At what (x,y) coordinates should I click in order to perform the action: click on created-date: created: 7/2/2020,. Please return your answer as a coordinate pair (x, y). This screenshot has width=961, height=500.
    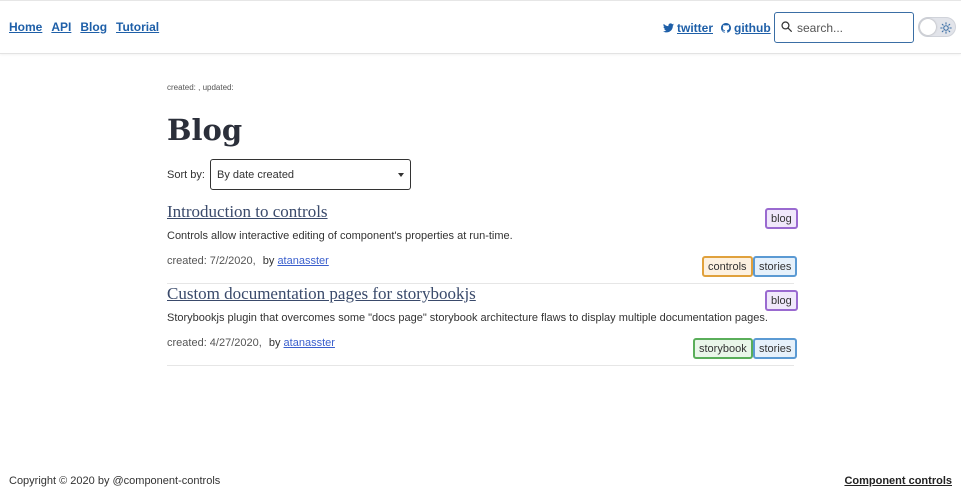
    Looking at the image, I should click on (211, 261).